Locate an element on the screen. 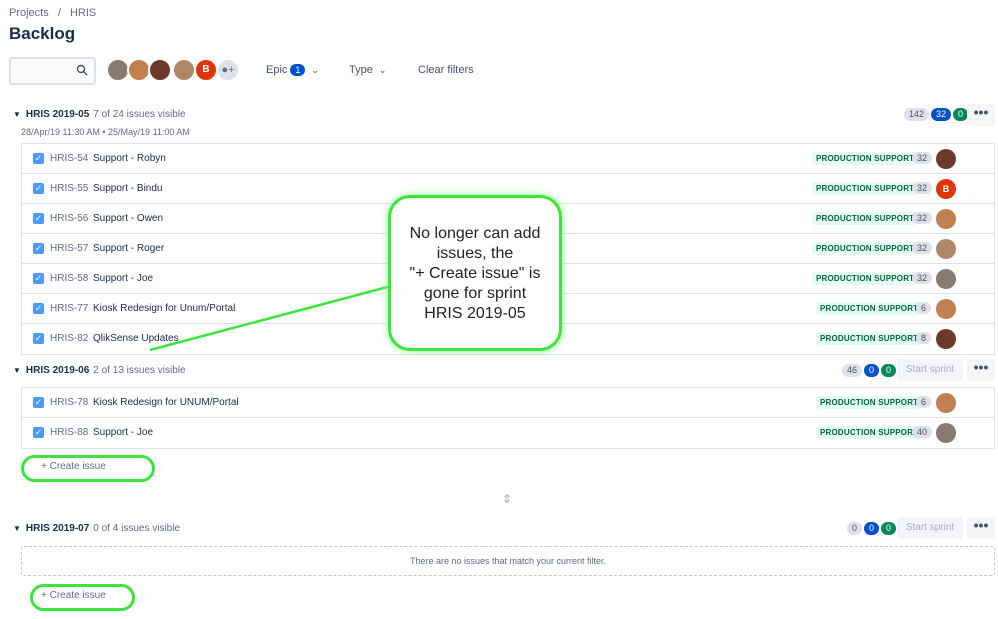  sprint-header: ▼ HRIS 2019-06 2 of 13 issues visible is located at coordinates (99, 370).